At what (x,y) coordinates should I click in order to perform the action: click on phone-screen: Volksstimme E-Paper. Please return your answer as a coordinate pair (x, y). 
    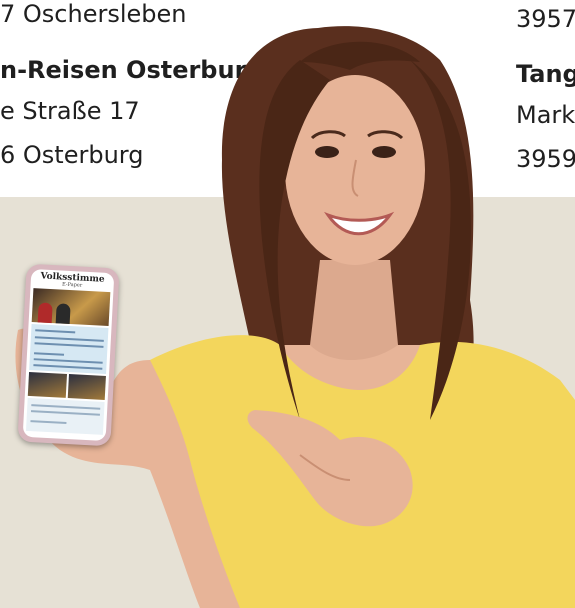
    Looking at the image, I should click on (68, 355).